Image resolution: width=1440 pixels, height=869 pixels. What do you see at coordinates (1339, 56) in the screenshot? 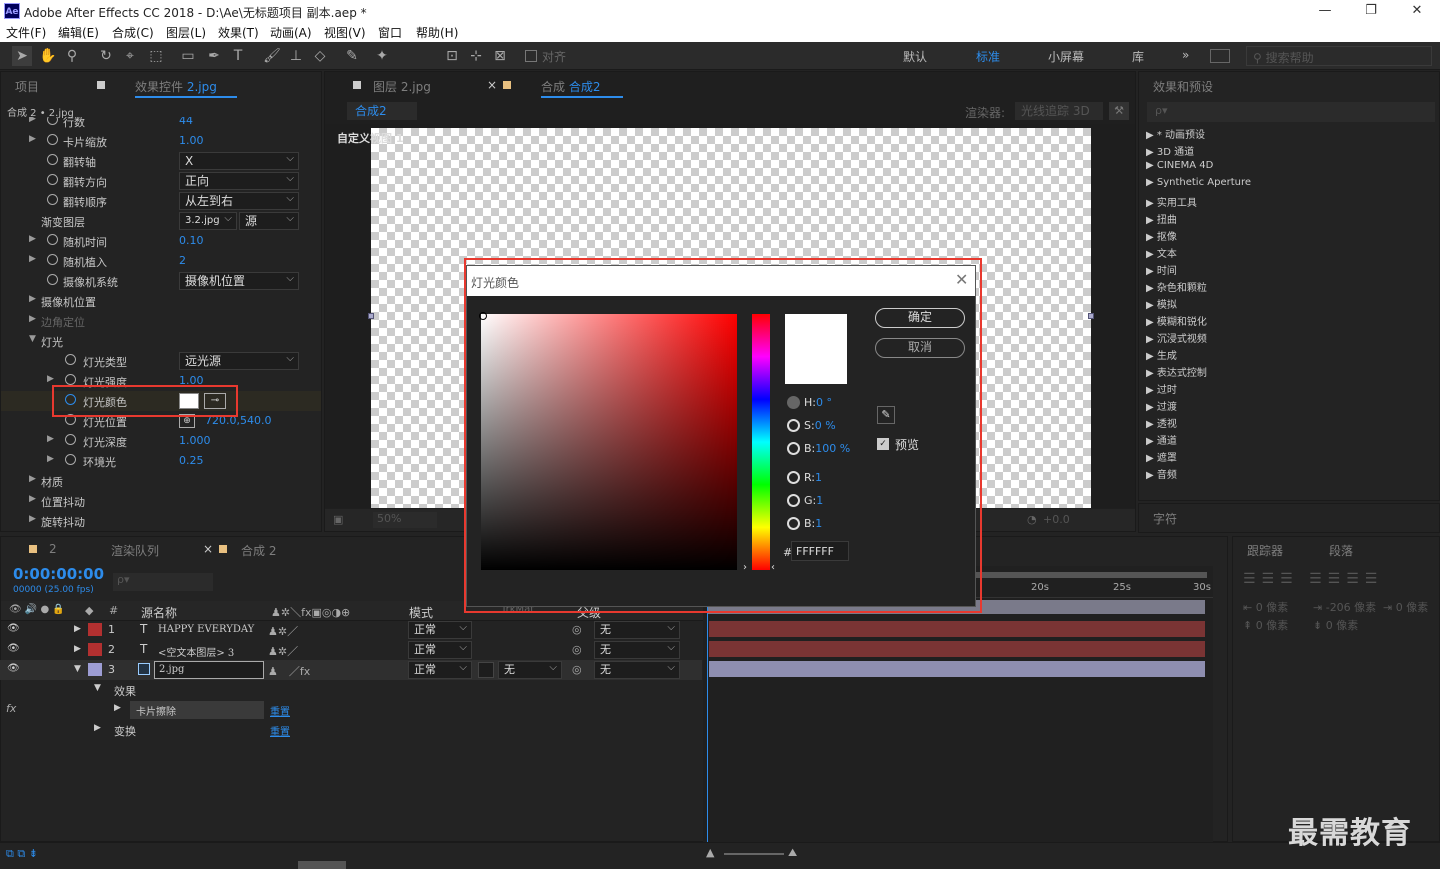
I see `search-help-input: ⚲ 搜索帮助` at bounding box center [1339, 56].